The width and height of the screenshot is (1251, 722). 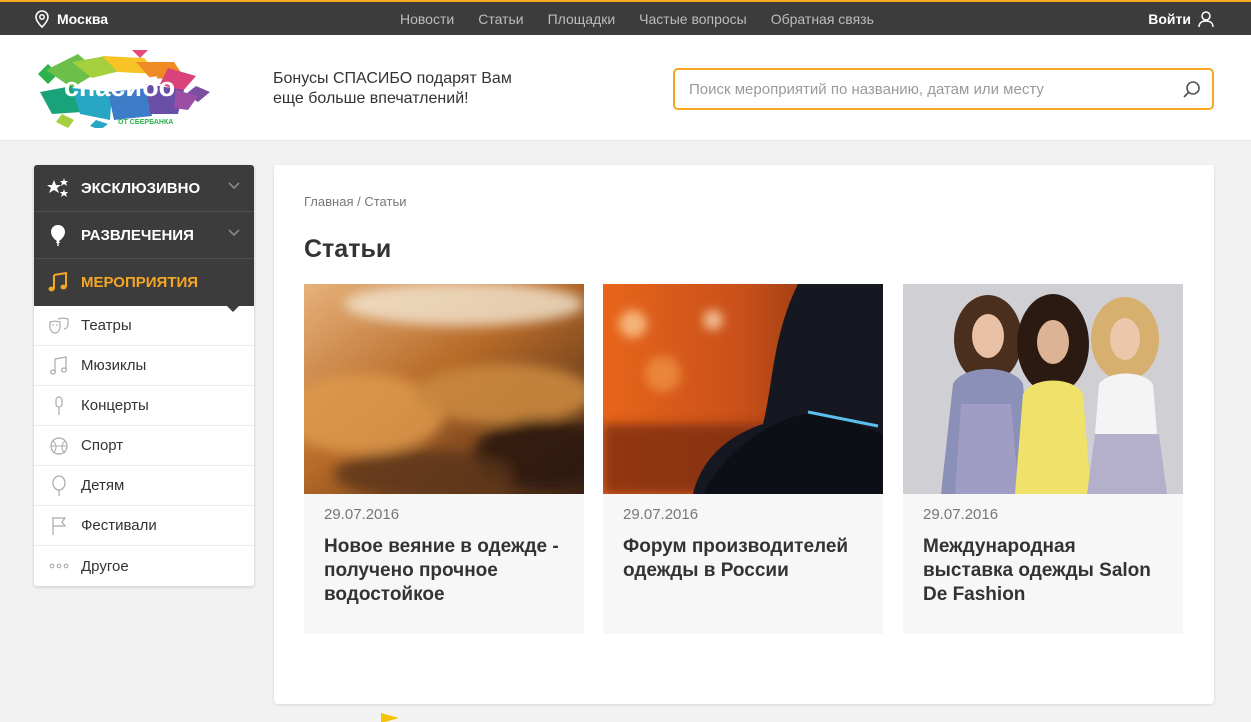 I want to click on sidebar-item-label: Концерты, so click(x=115, y=405).